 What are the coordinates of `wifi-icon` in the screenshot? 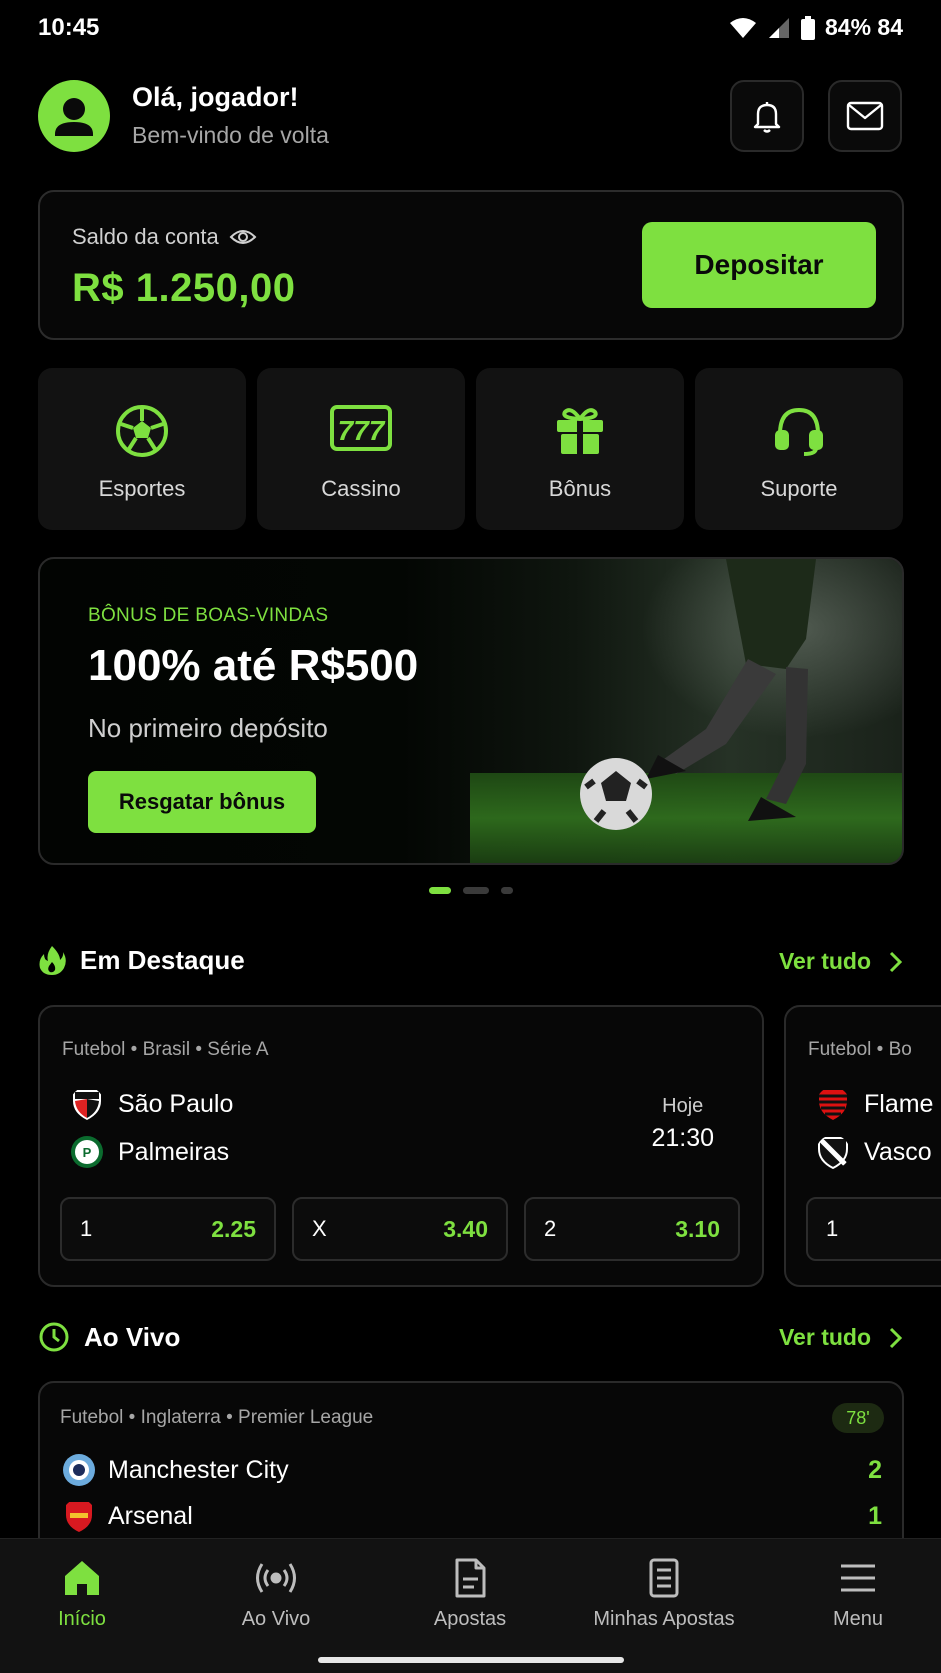 It's located at (742, 27).